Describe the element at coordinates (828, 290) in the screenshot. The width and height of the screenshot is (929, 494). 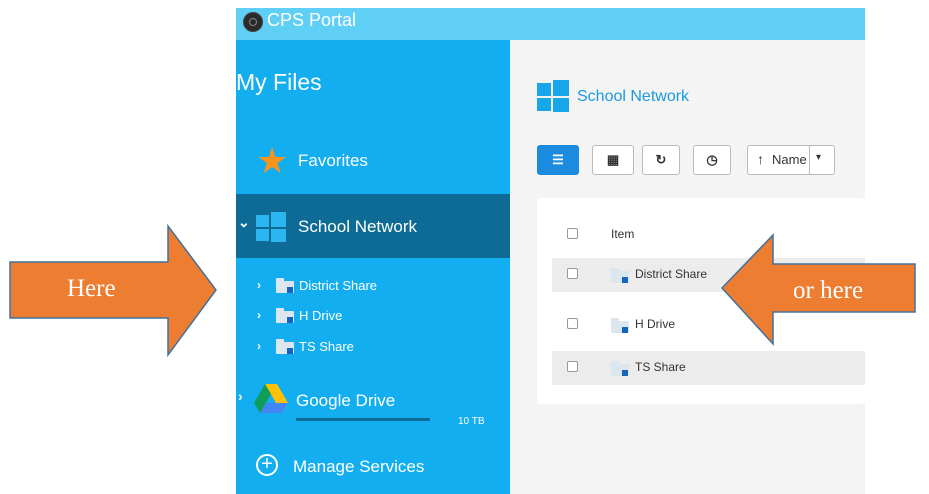
I see `right-arrow-label: or here` at that location.